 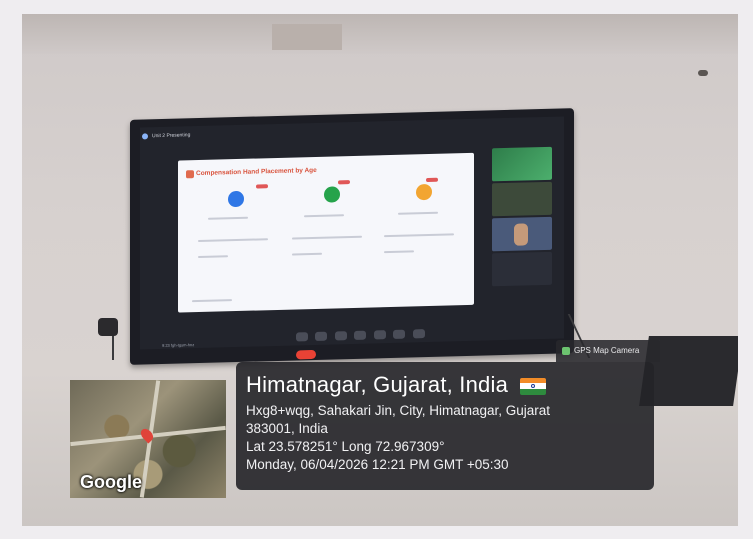 I want to click on india-flag-icon, so click(x=533, y=386).